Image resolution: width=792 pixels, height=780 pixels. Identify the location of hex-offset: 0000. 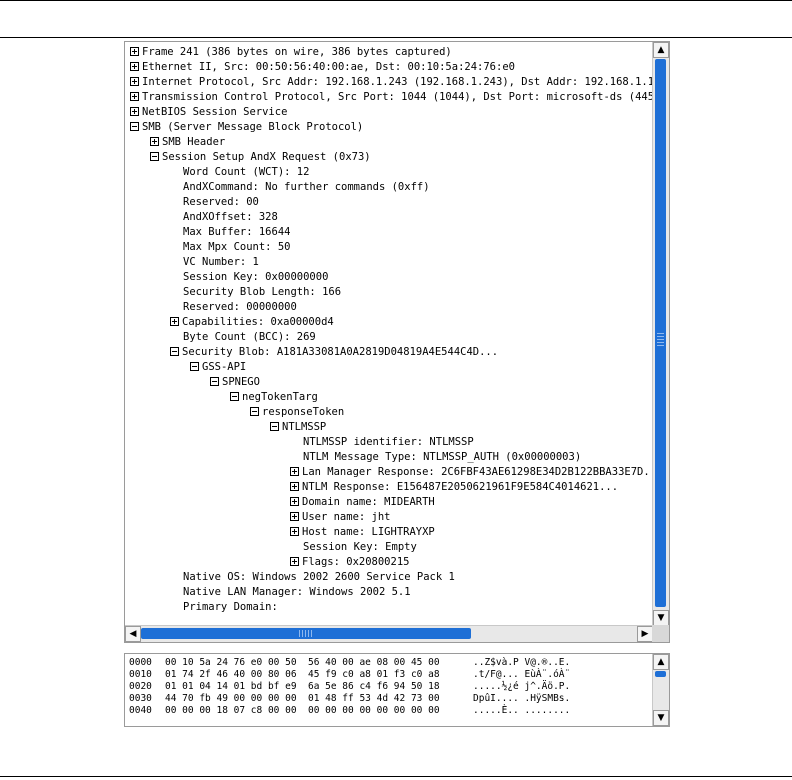
(140, 662).